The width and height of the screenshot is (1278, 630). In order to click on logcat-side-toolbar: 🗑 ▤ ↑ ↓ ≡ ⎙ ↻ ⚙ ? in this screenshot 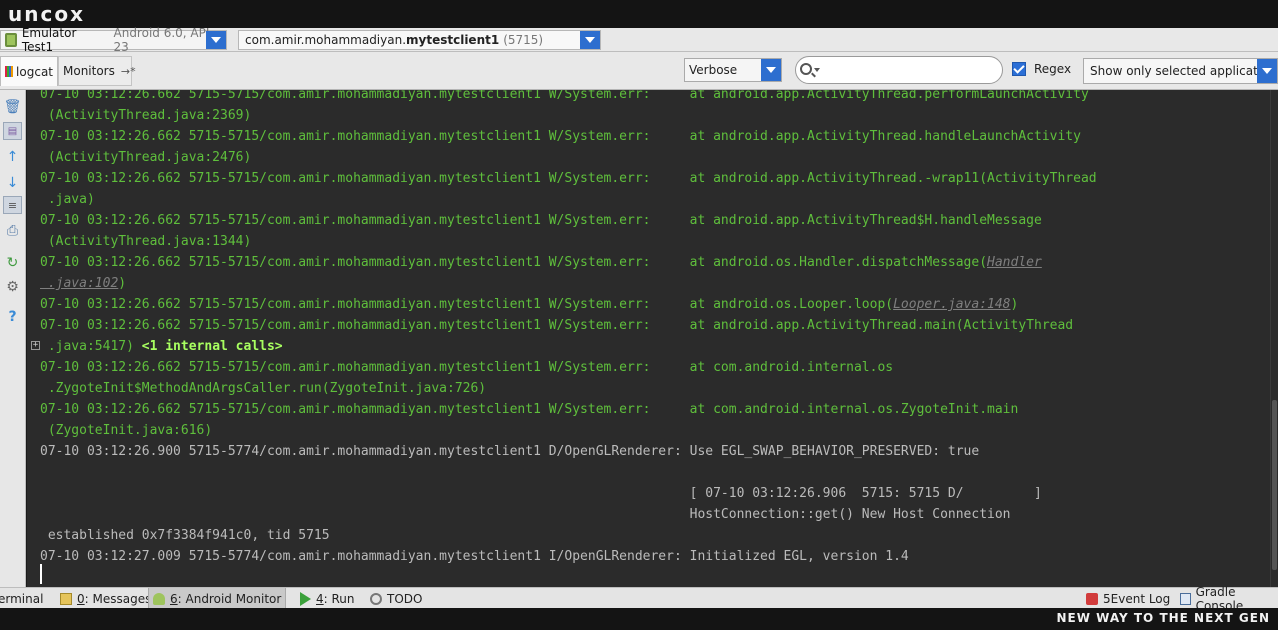, I will do `click(13, 338)`.